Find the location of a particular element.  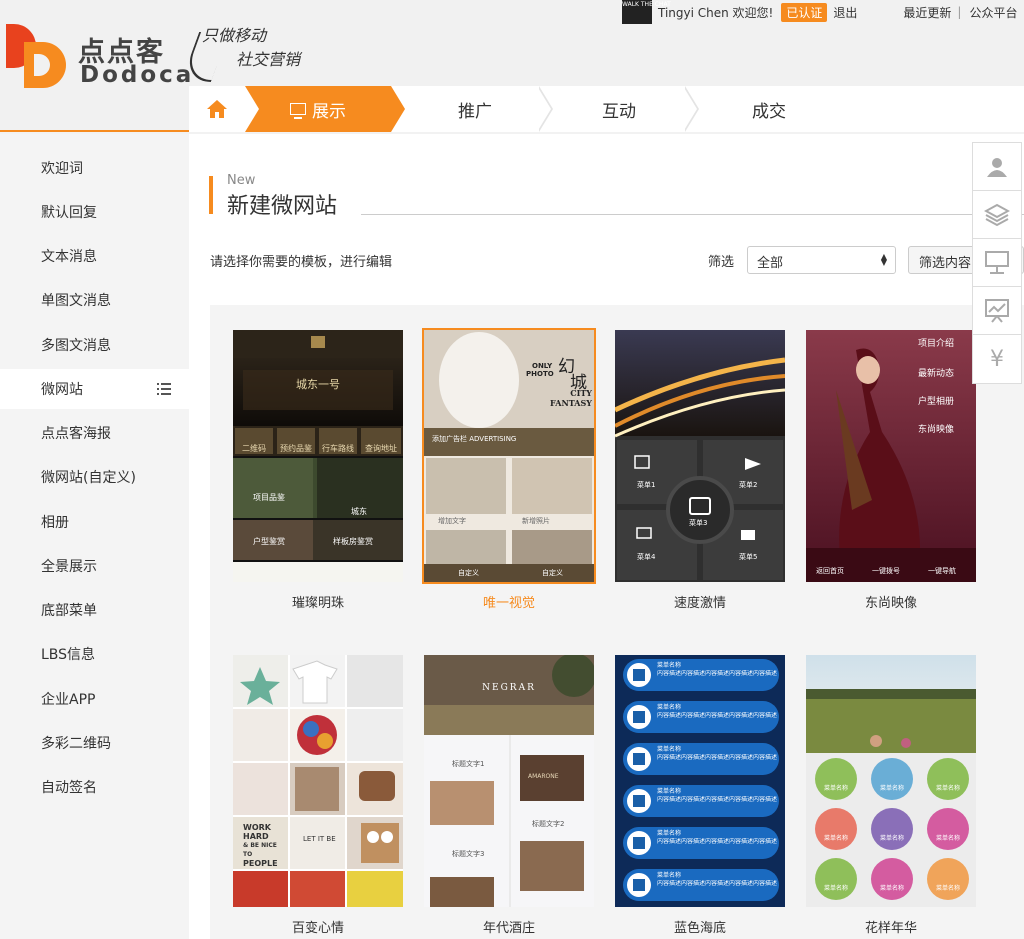

slogan-line2: 社交营销 is located at coordinates (268, 59).